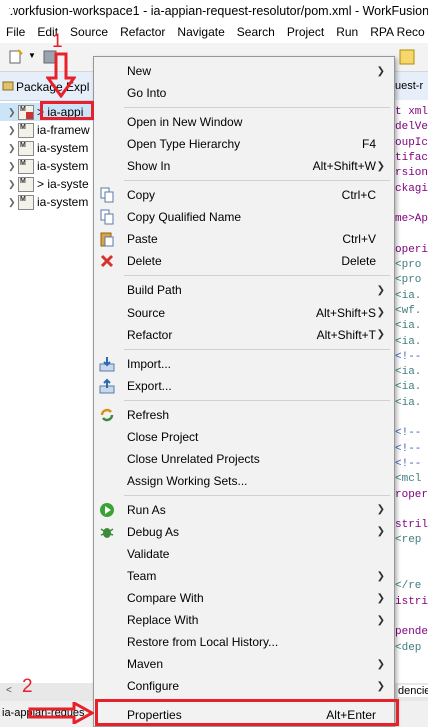 This screenshot has height=727, width=428. I want to click on editor-tab: uest-r, so click(410, 86).